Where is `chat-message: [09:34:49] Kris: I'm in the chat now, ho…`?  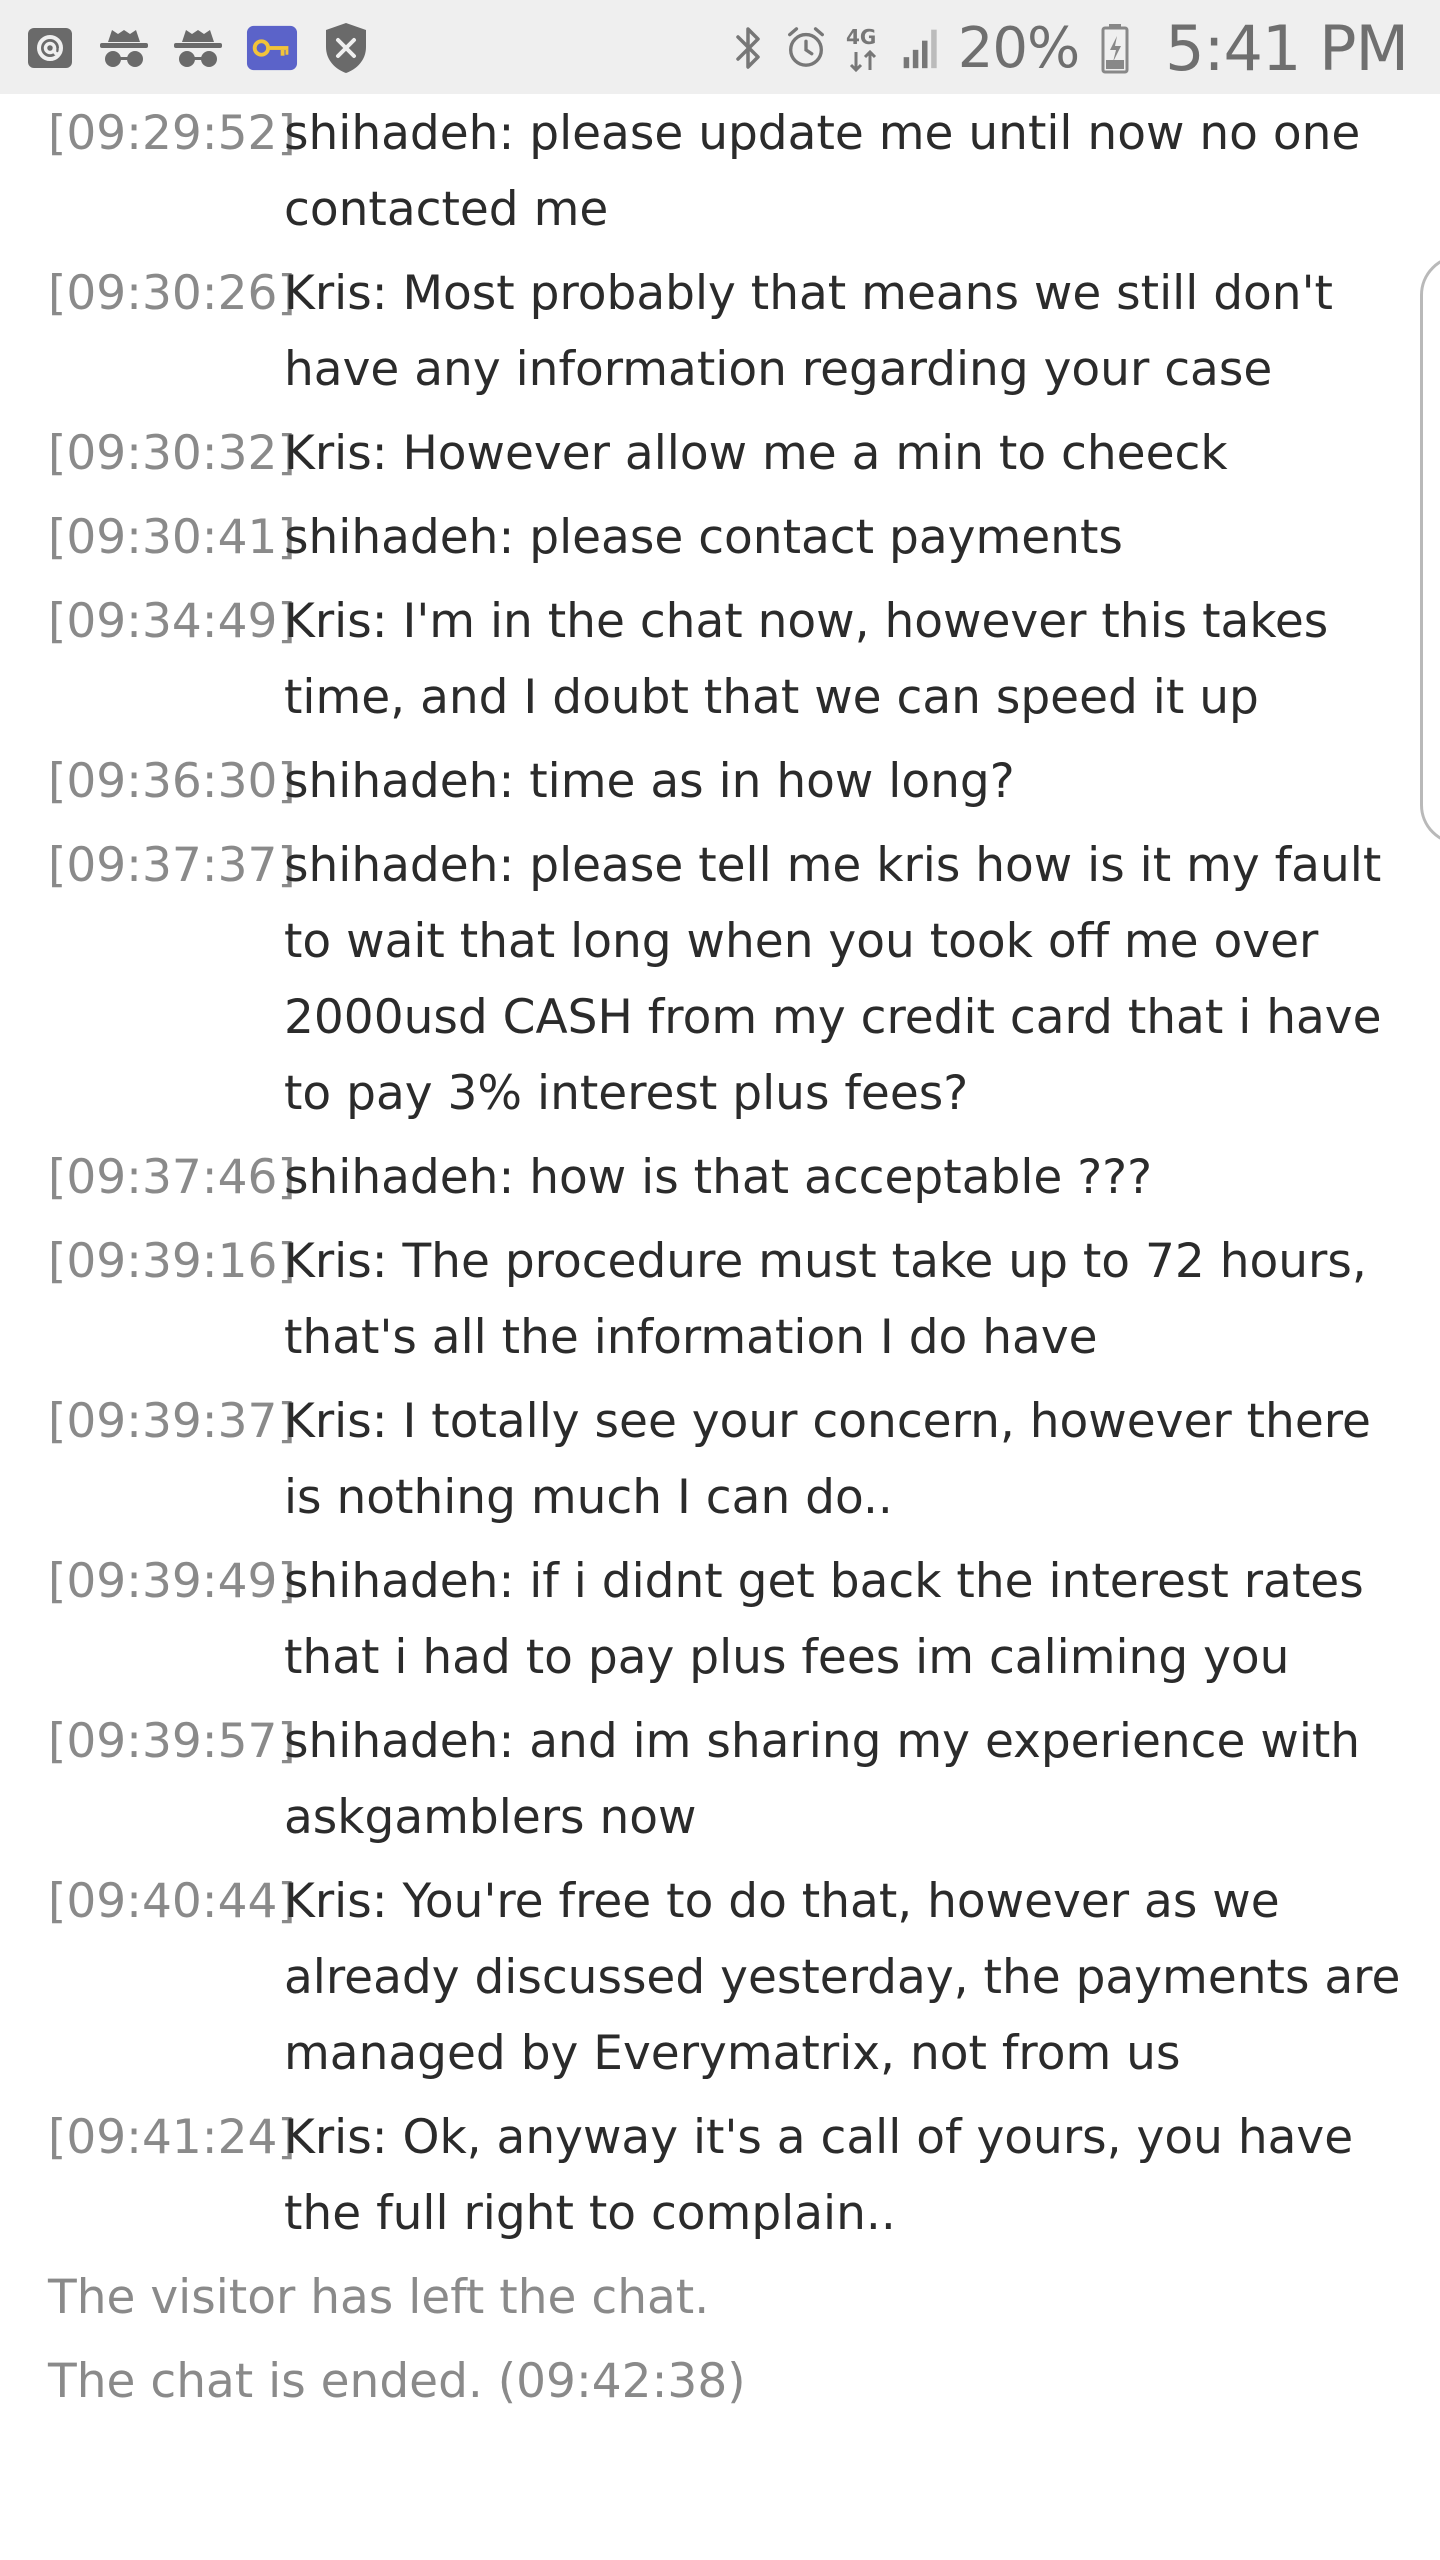
chat-message: [09:34:49] Kris: I'm in the chat now, ho… is located at coordinates (720, 660).